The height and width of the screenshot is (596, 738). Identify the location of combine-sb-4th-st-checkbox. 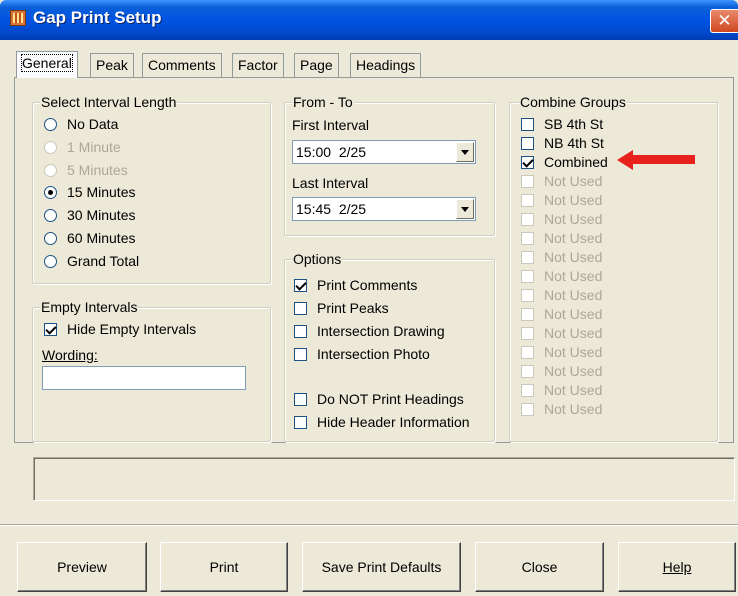
(527, 124).